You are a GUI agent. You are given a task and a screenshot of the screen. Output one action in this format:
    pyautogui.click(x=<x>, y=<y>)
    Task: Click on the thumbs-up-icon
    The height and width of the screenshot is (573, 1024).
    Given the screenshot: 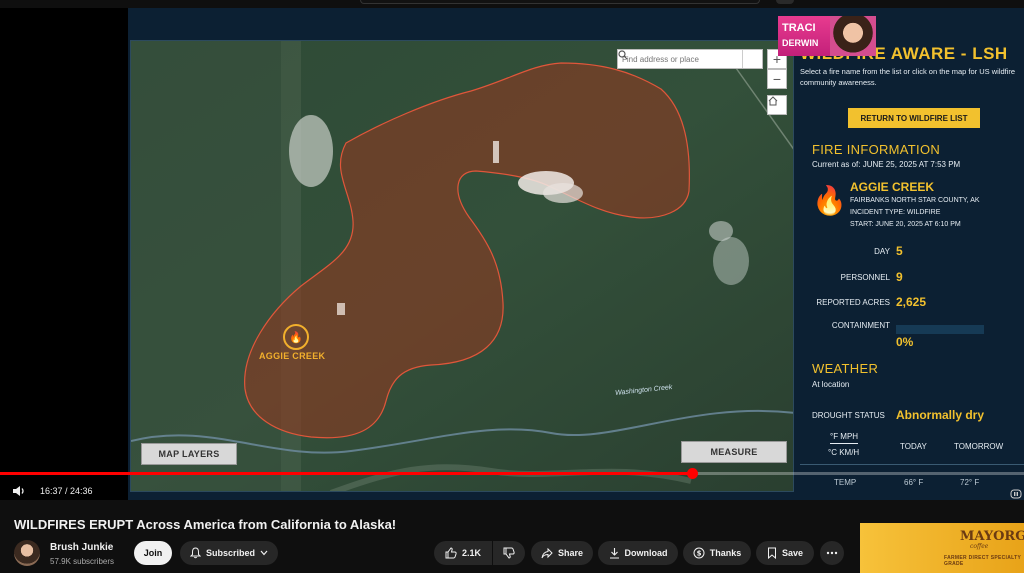 What is the action you would take?
    pyautogui.click(x=451, y=553)
    